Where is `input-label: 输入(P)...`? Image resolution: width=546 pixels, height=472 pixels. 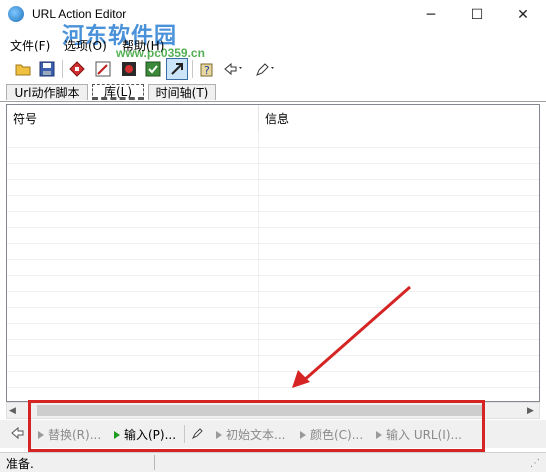
input-label: 输入(P)... is located at coordinates (150, 435).